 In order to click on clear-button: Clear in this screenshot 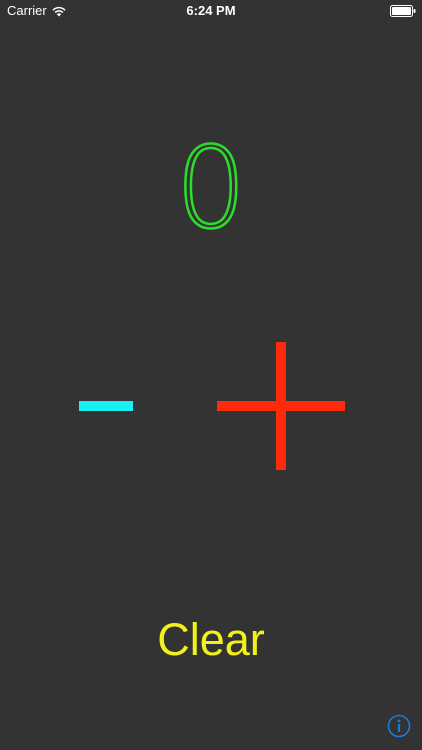, I will do `click(211, 640)`.